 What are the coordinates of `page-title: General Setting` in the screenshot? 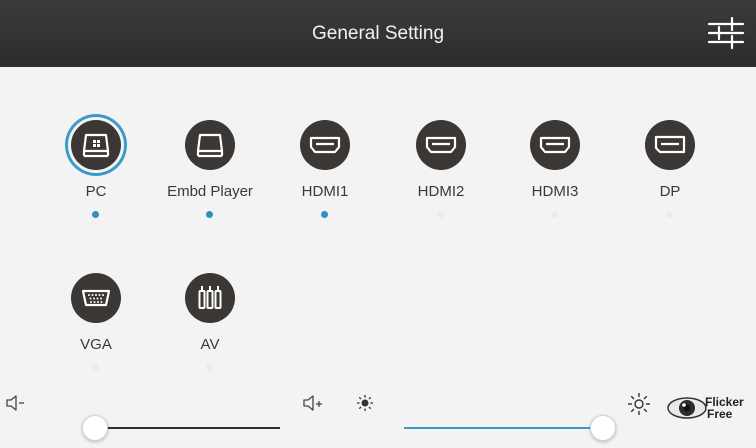 It's located at (378, 33).